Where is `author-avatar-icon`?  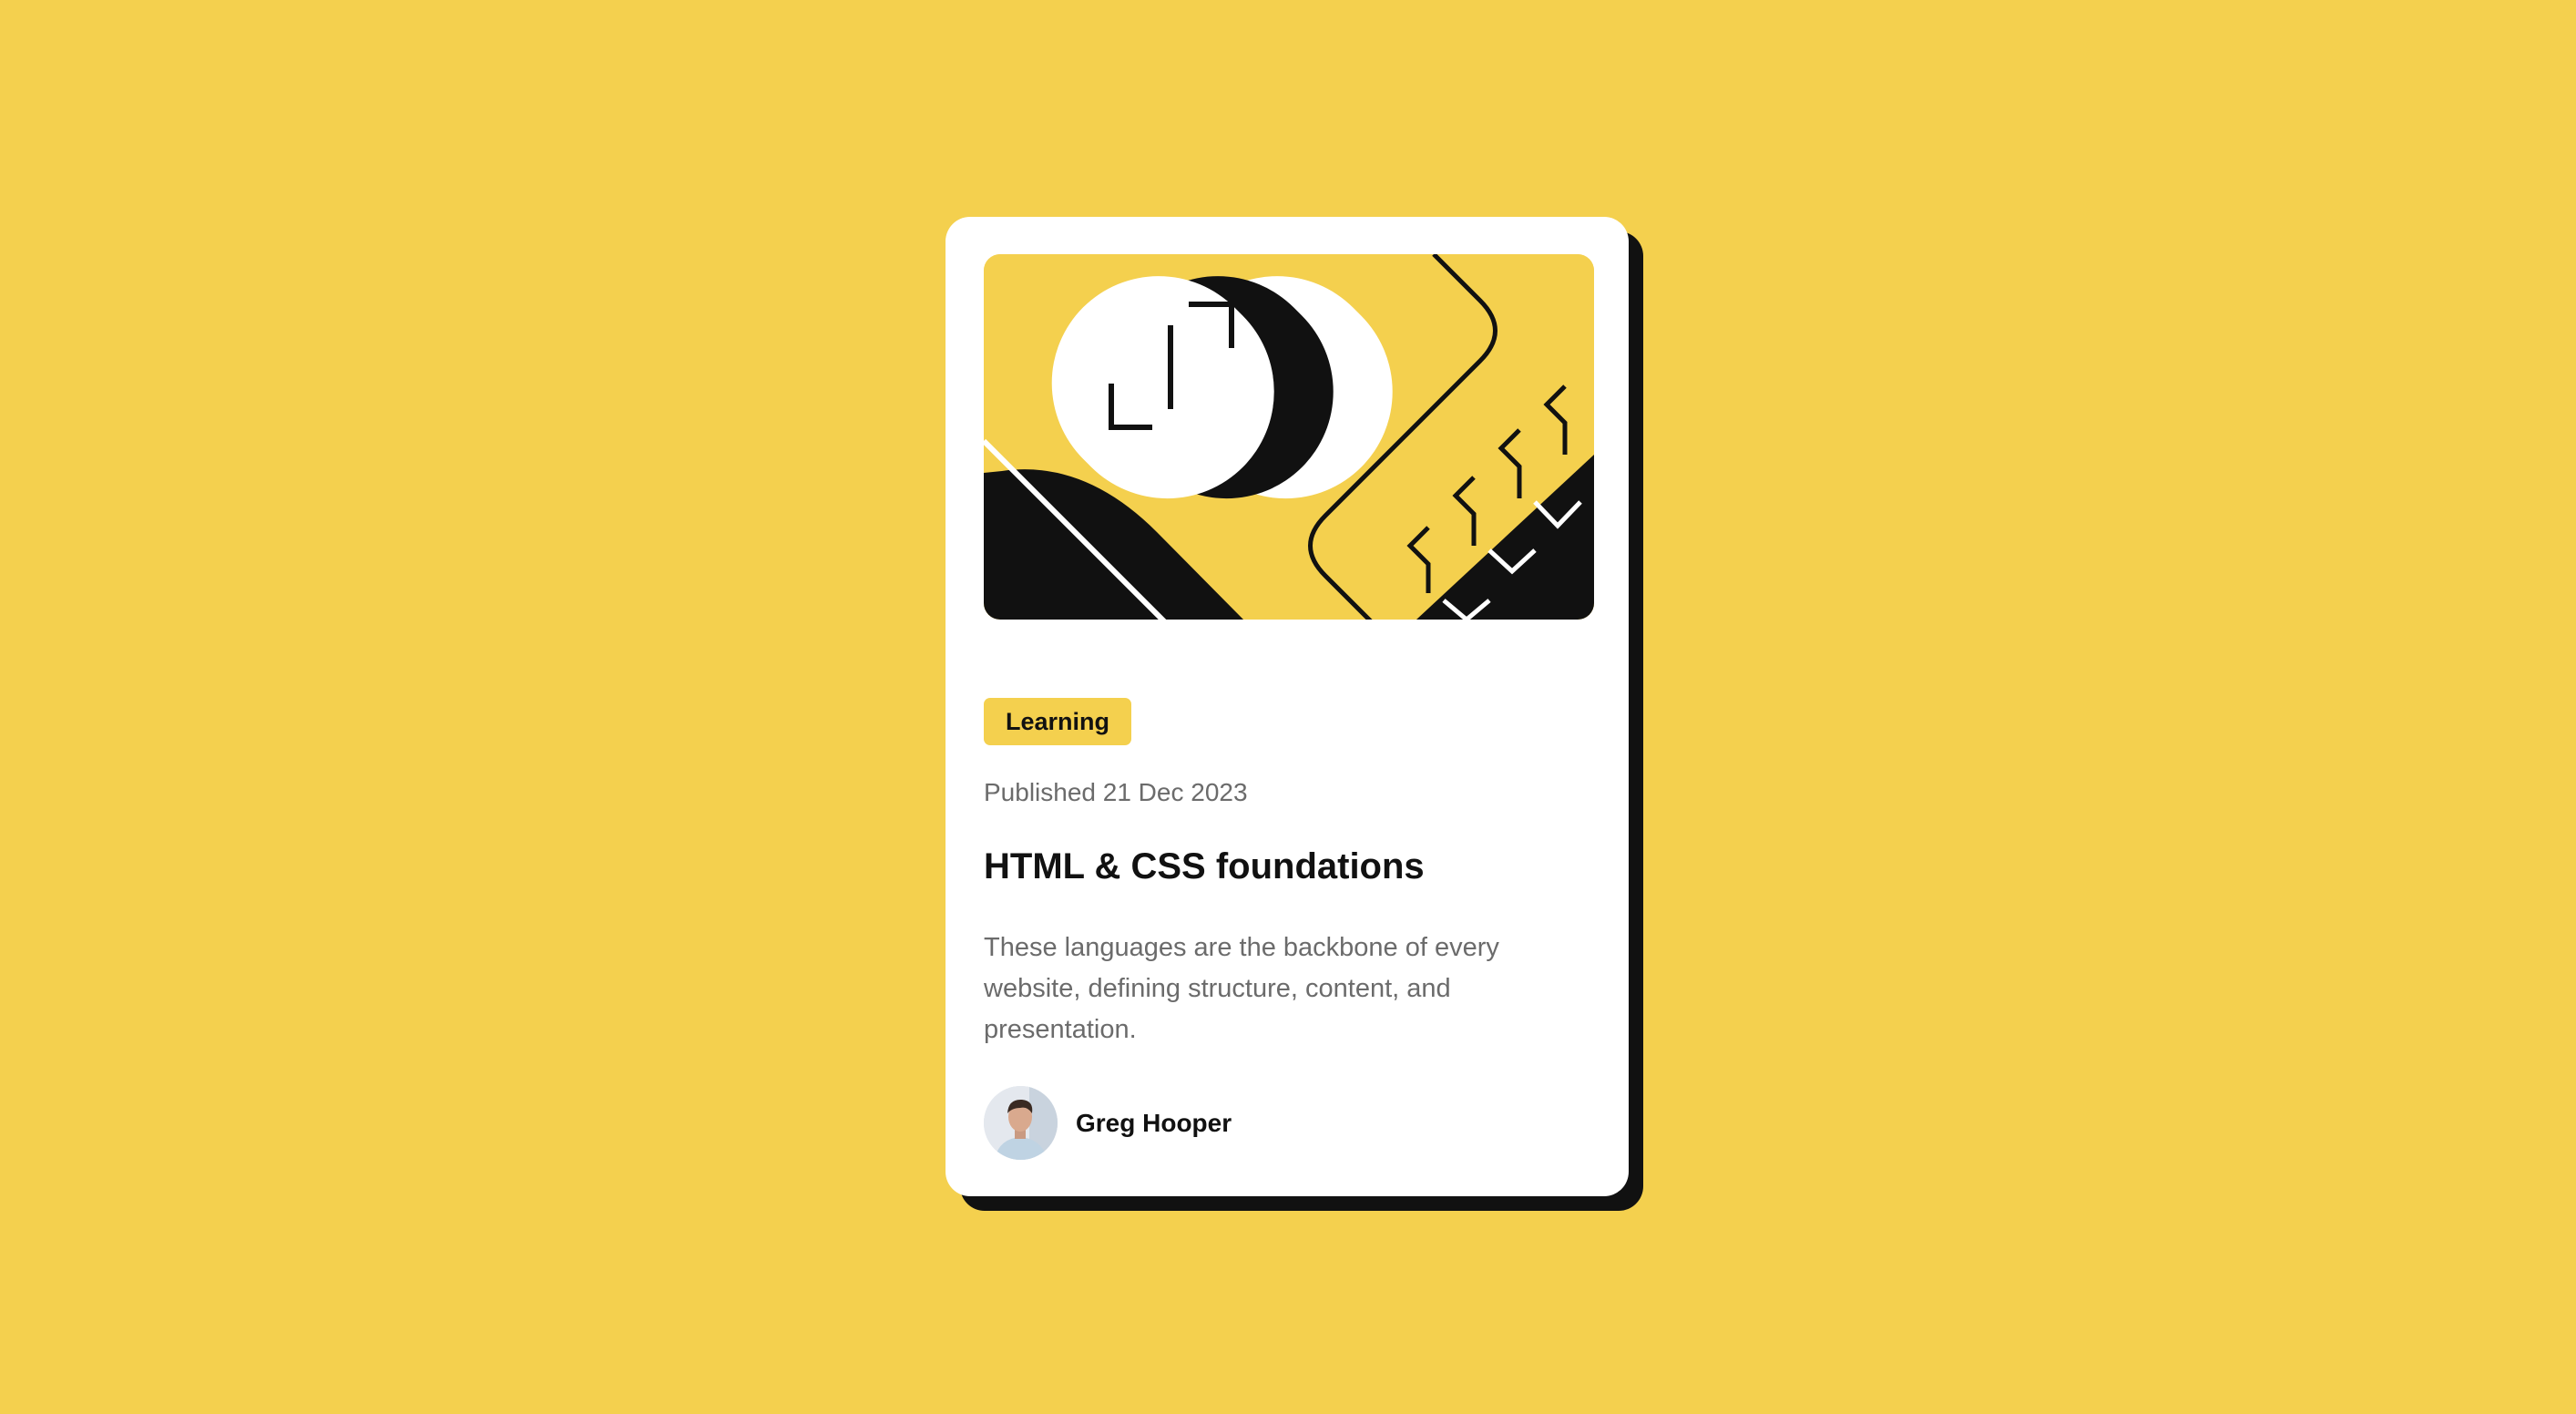
author-avatar-icon is located at coordinates (1021, 1123).